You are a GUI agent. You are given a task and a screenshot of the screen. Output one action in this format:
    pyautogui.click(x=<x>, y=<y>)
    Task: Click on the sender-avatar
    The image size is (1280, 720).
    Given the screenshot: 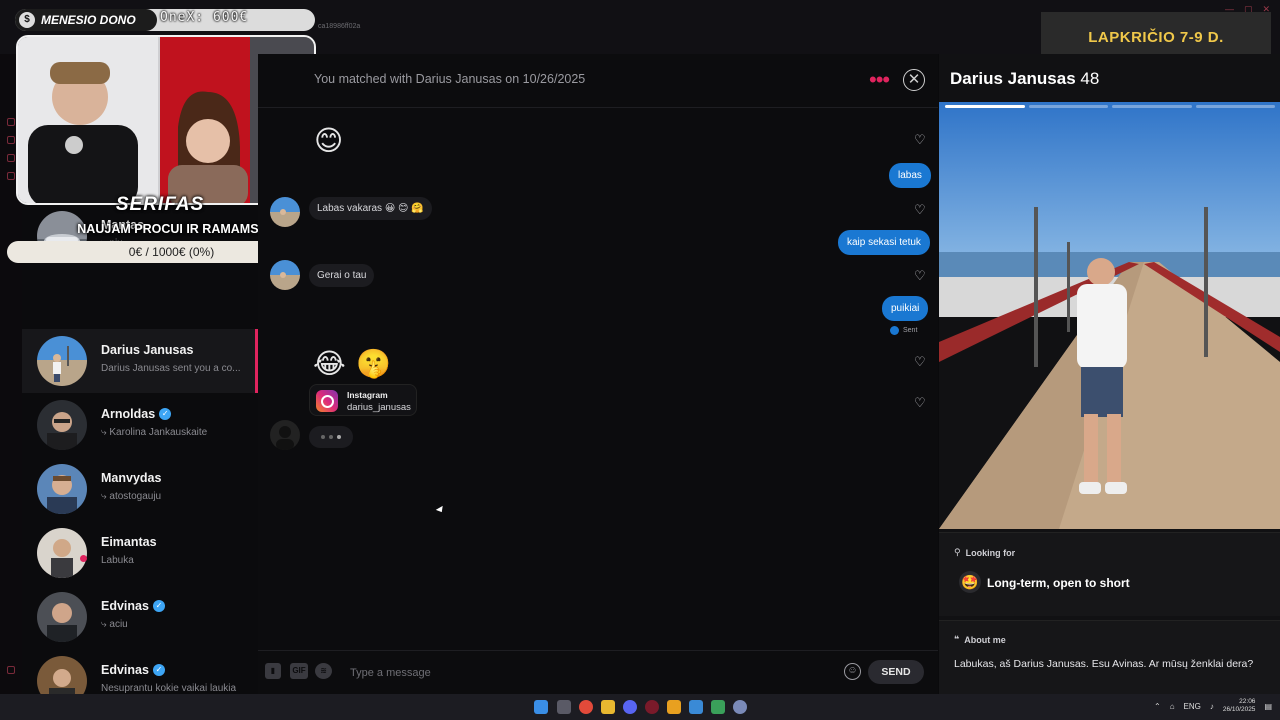 What is the action you would take?
    pyautogui.click(x=285, y=275)
    